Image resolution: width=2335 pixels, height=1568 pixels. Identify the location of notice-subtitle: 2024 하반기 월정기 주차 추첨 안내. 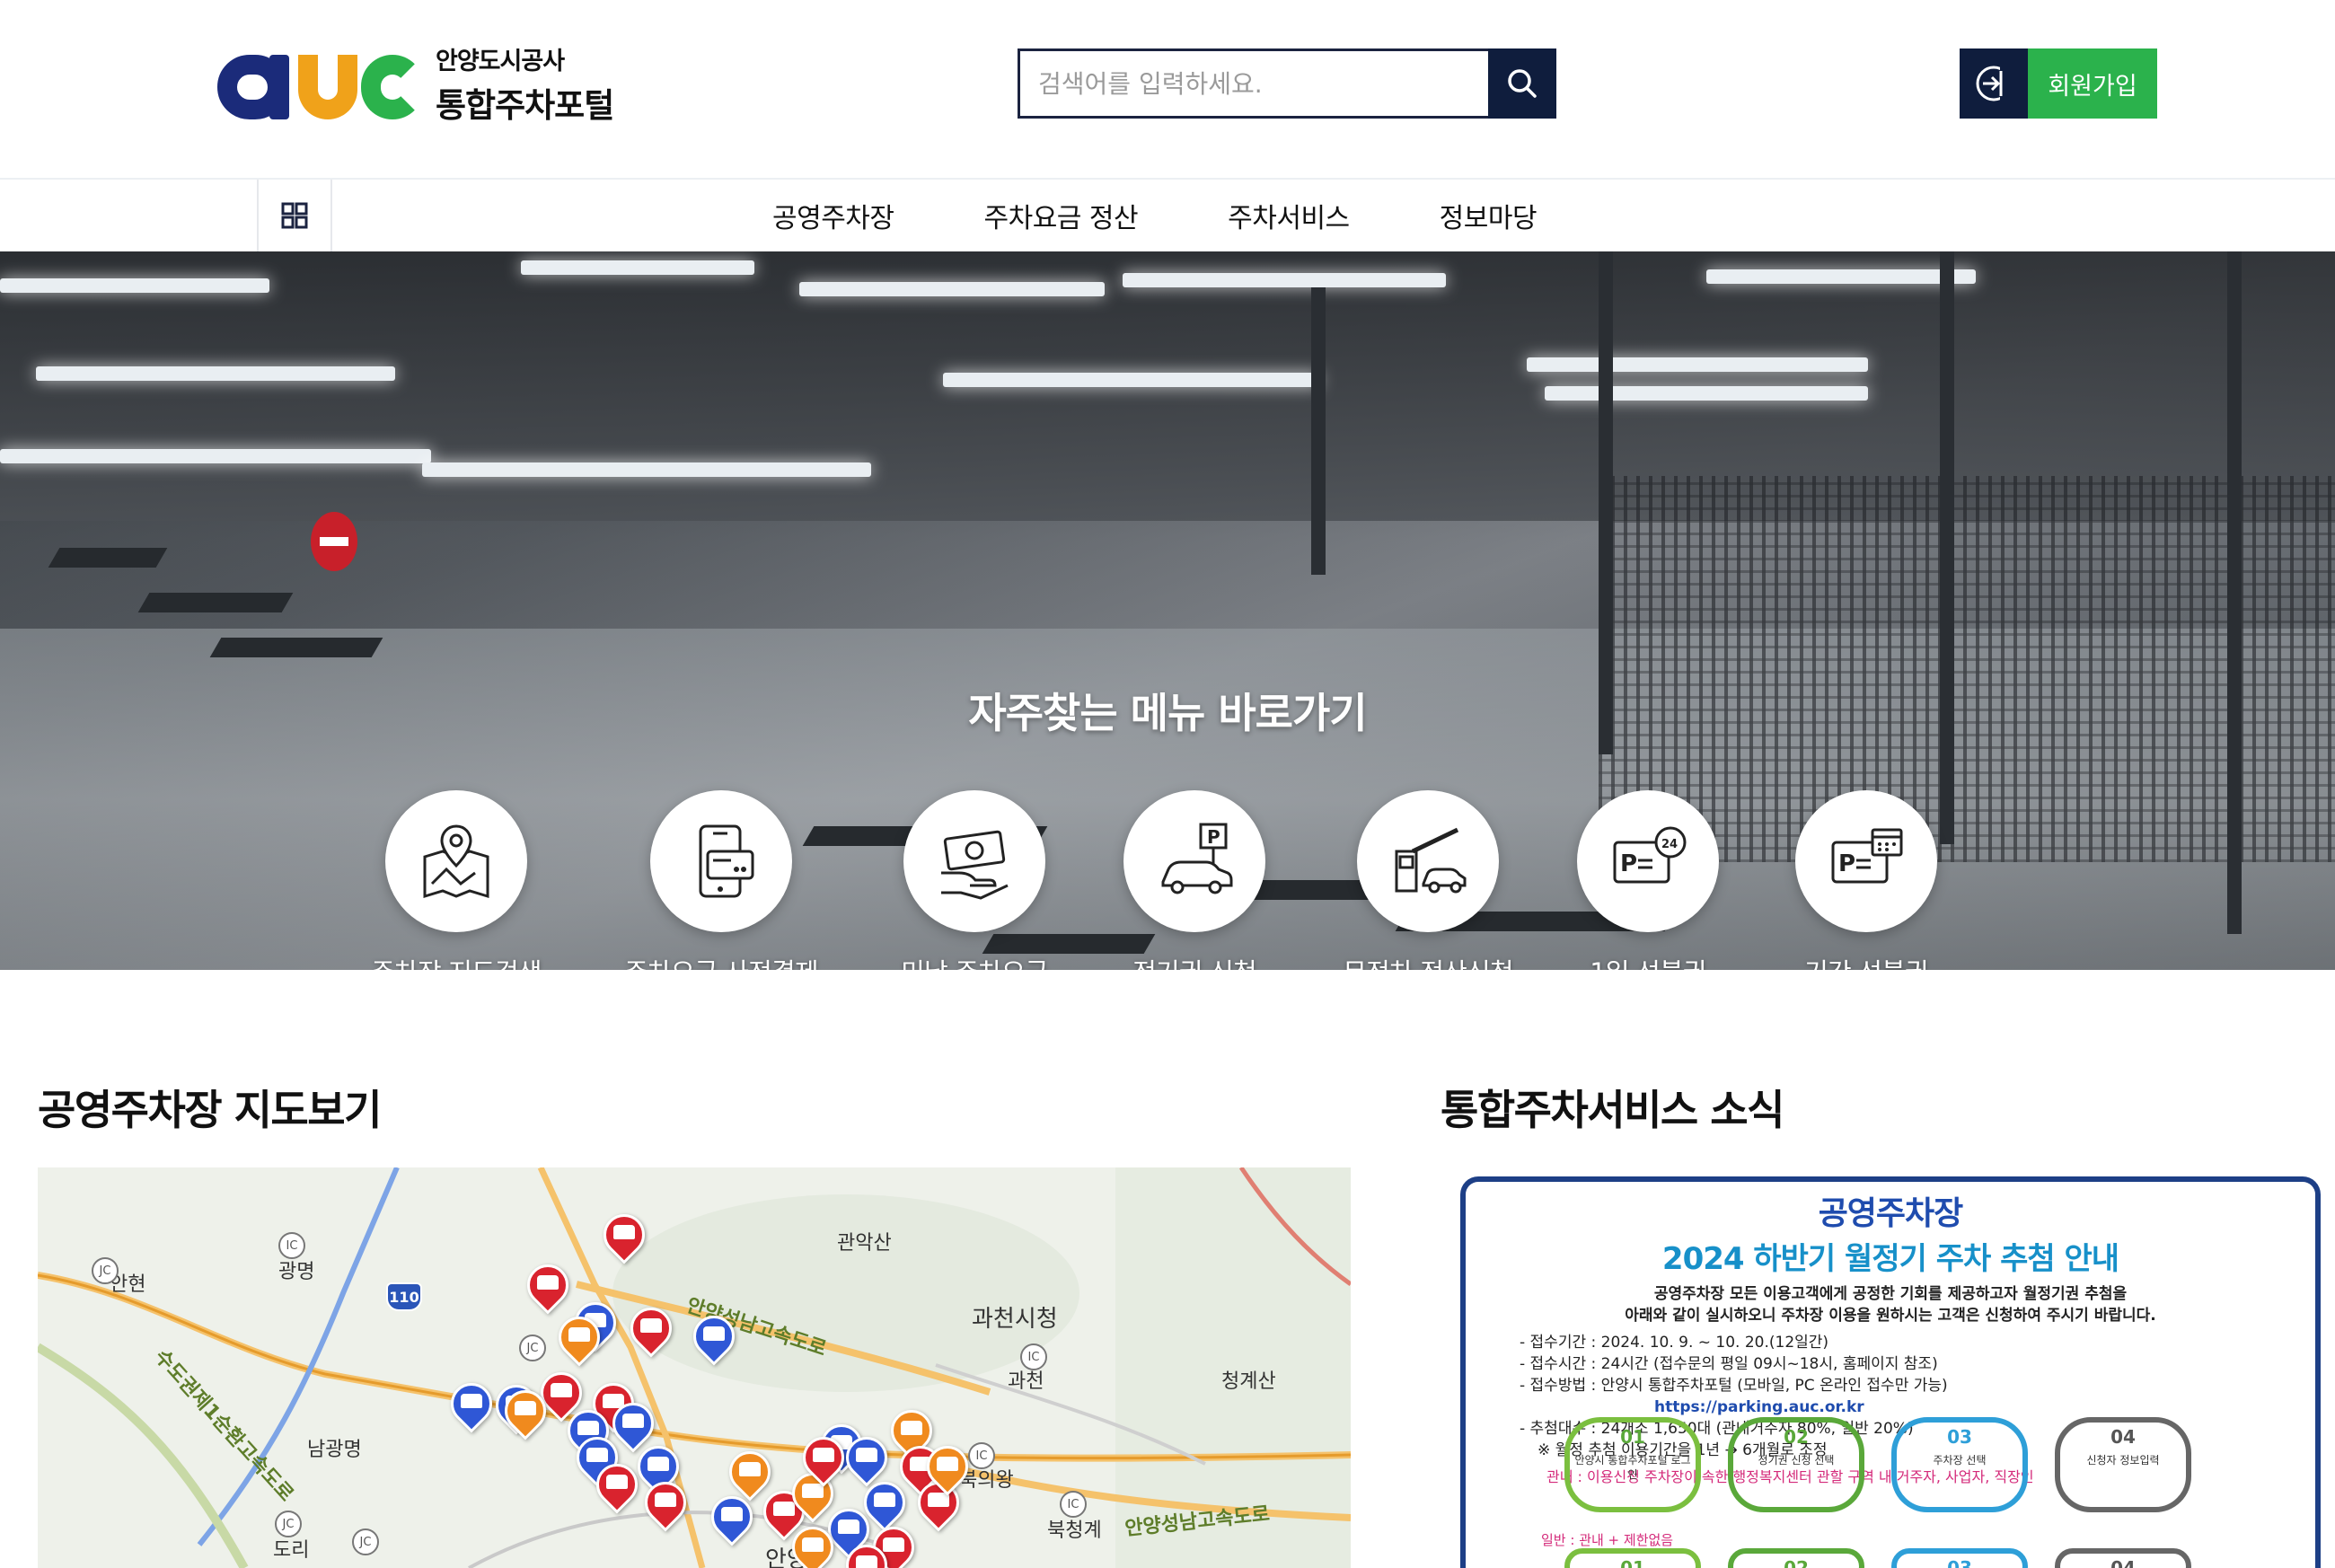
(1890, 1259).